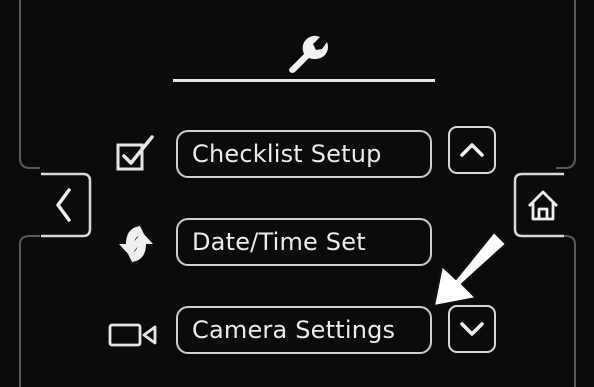 This screenshot has height=387, width=594. Describe the element at coordinates (294, 330) in the screenshot. I see `camera-settings-label: Camera Settings` at that location.